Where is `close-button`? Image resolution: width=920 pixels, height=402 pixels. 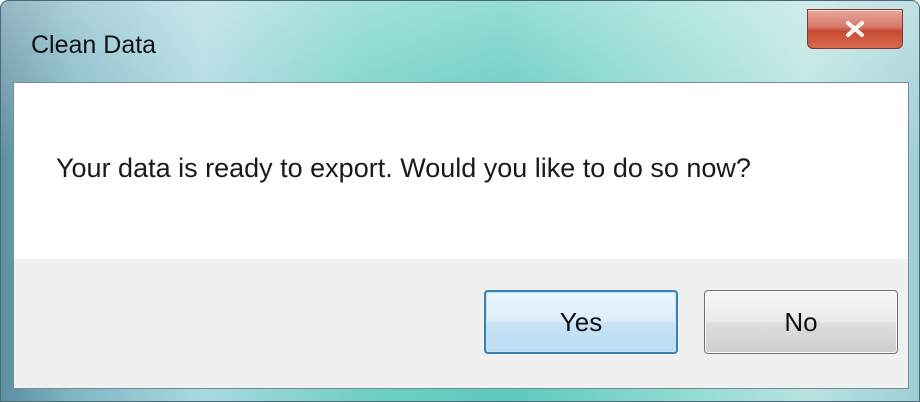 close-button is located at coordinates (855, 29).